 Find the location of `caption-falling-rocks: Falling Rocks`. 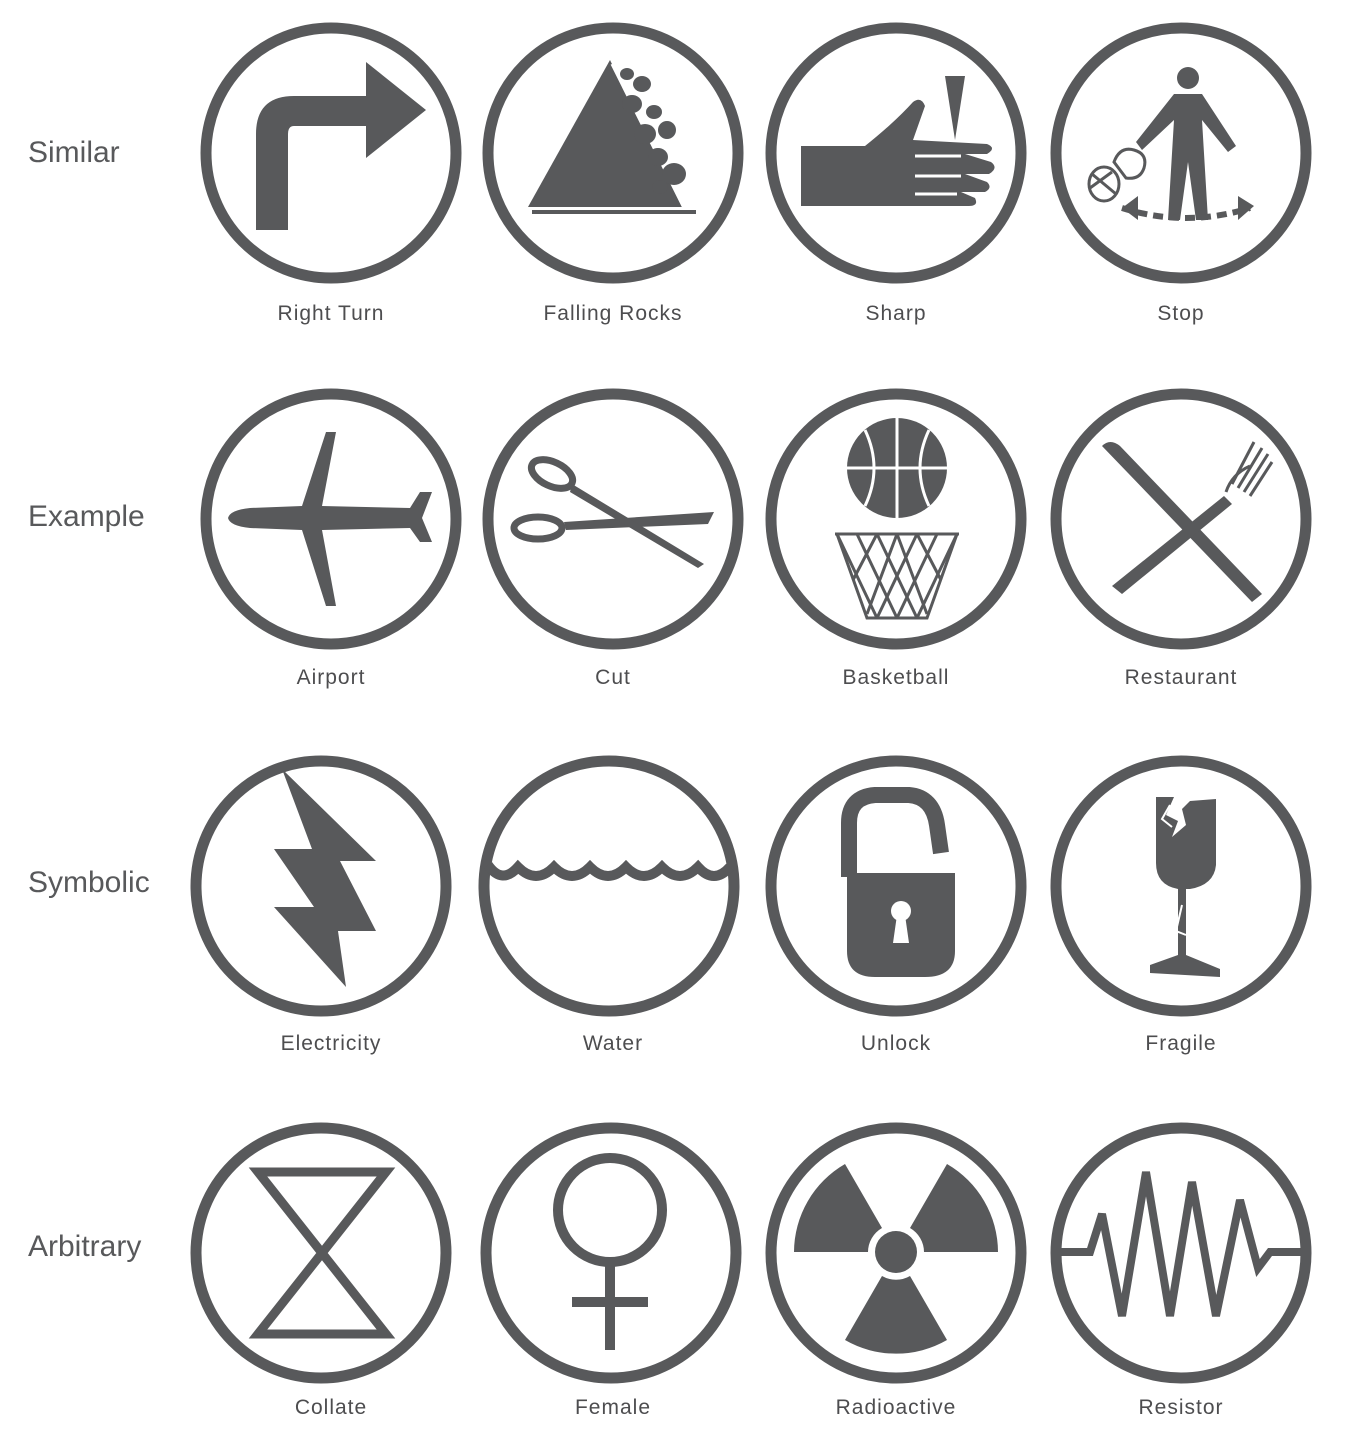

caption-falling-rocks: Falling Rocks is located at coordinates (613, 313).